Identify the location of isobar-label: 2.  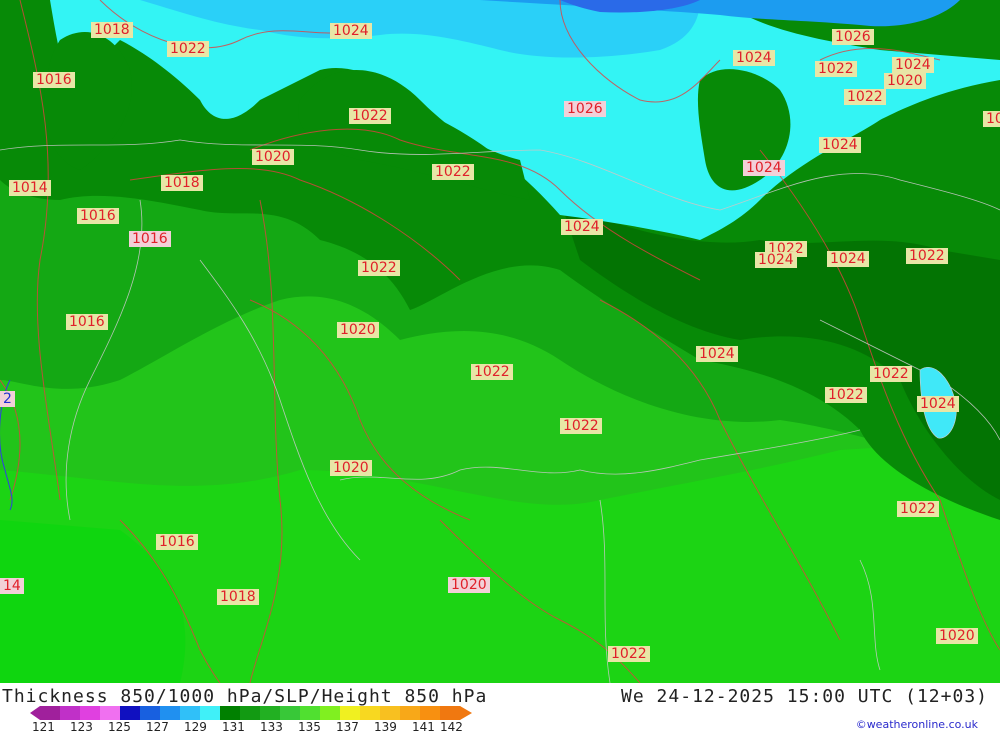
(7, 399).